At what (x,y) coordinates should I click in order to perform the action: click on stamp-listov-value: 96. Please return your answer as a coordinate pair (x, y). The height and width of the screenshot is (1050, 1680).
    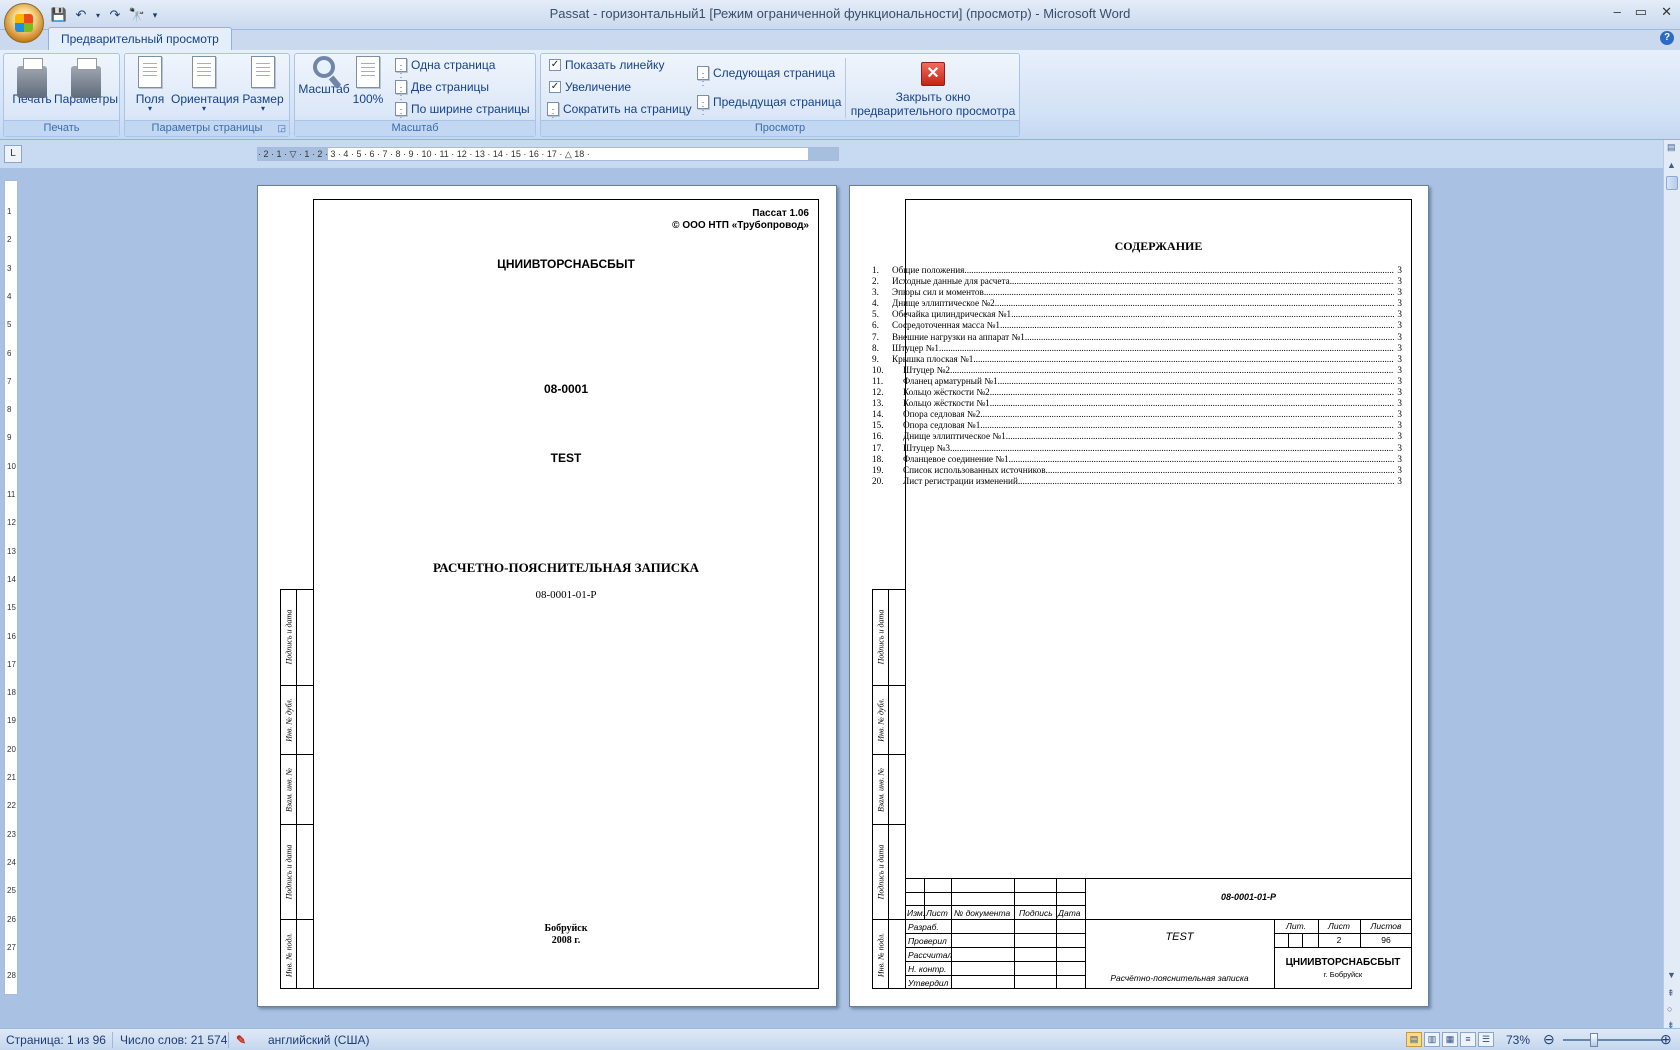
    Looking at the image, I should click on (1386, 940).